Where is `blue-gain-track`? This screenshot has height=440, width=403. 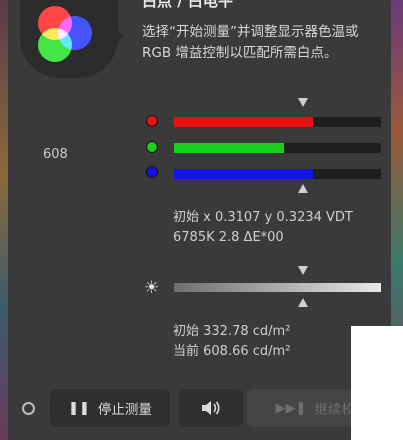
blue-gain-track is located at coordinates (277, 174).